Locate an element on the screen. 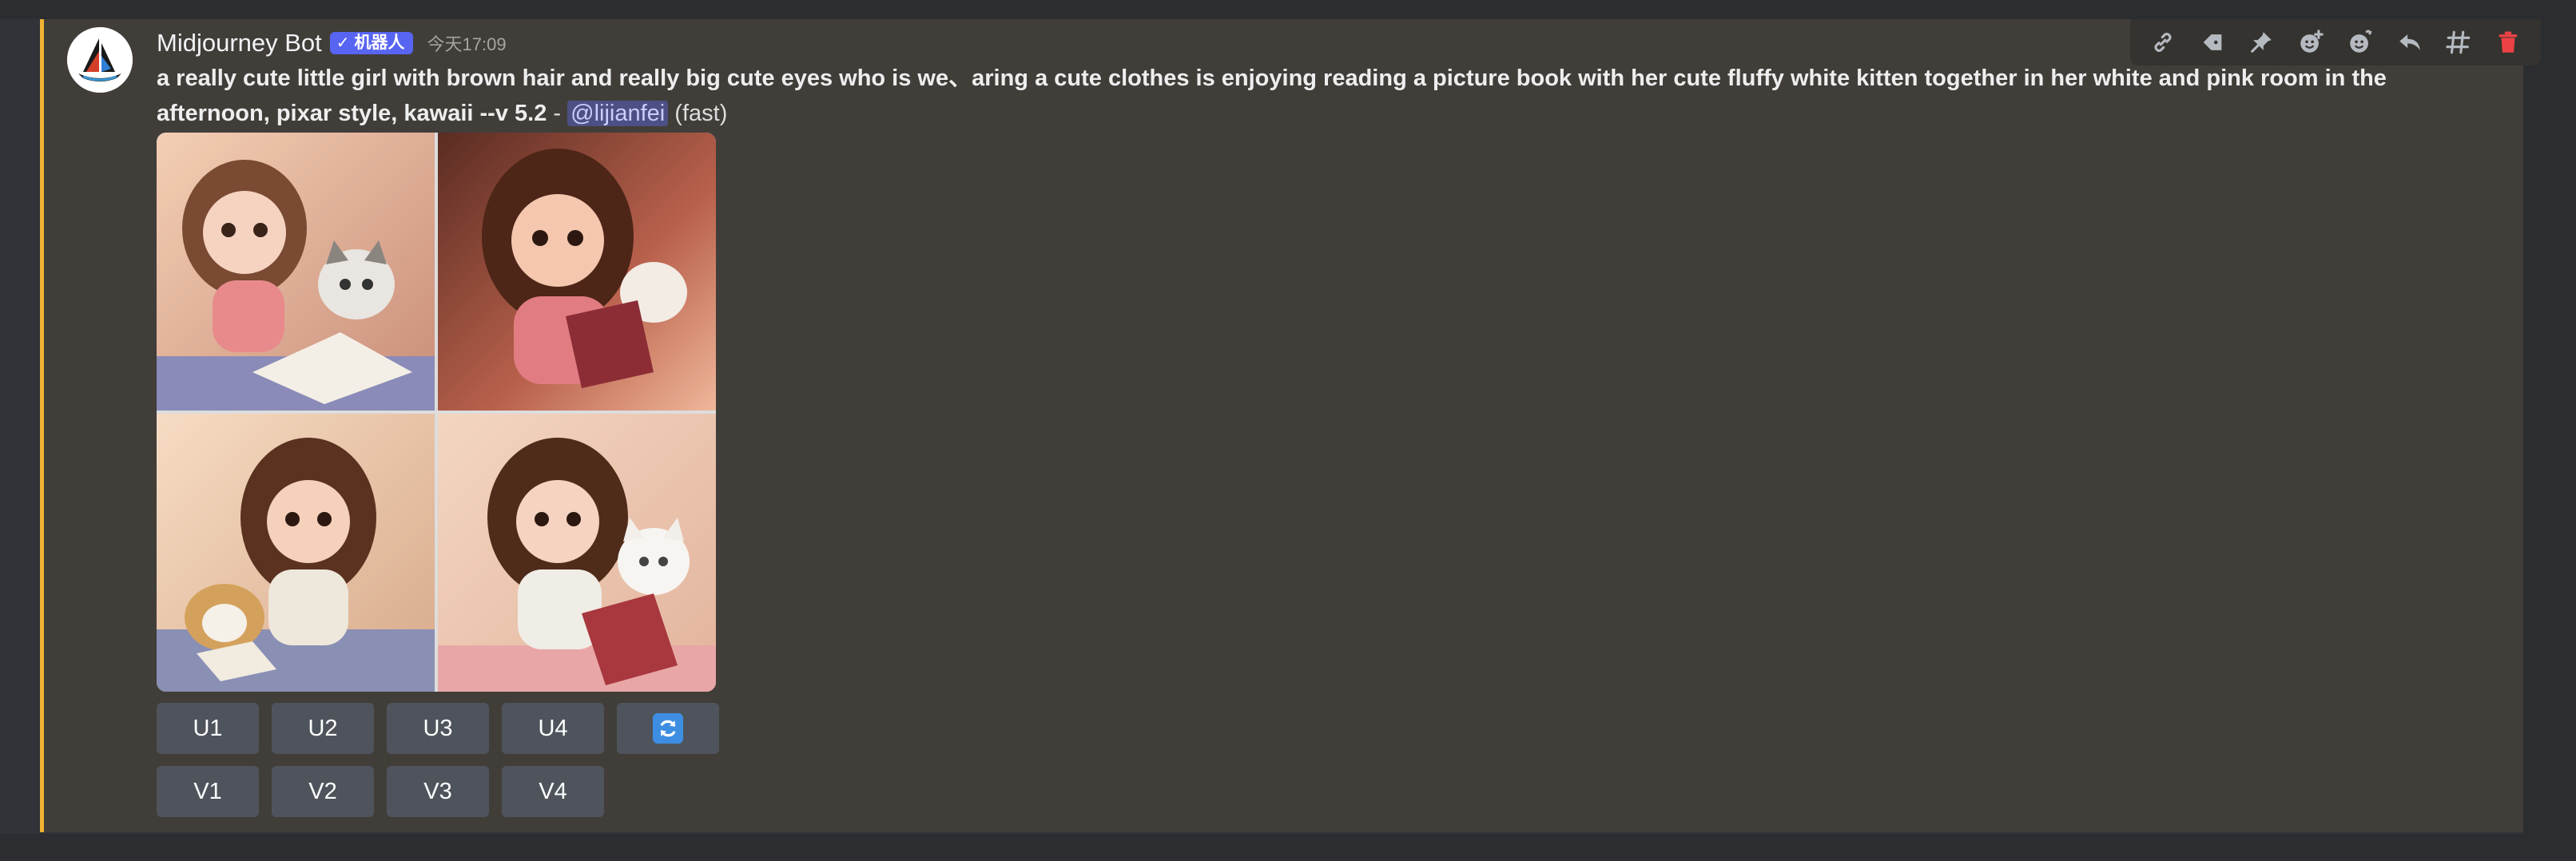 The width and height of the screenshot is (2576, 861). avatar is located at coordinates (100, 60).